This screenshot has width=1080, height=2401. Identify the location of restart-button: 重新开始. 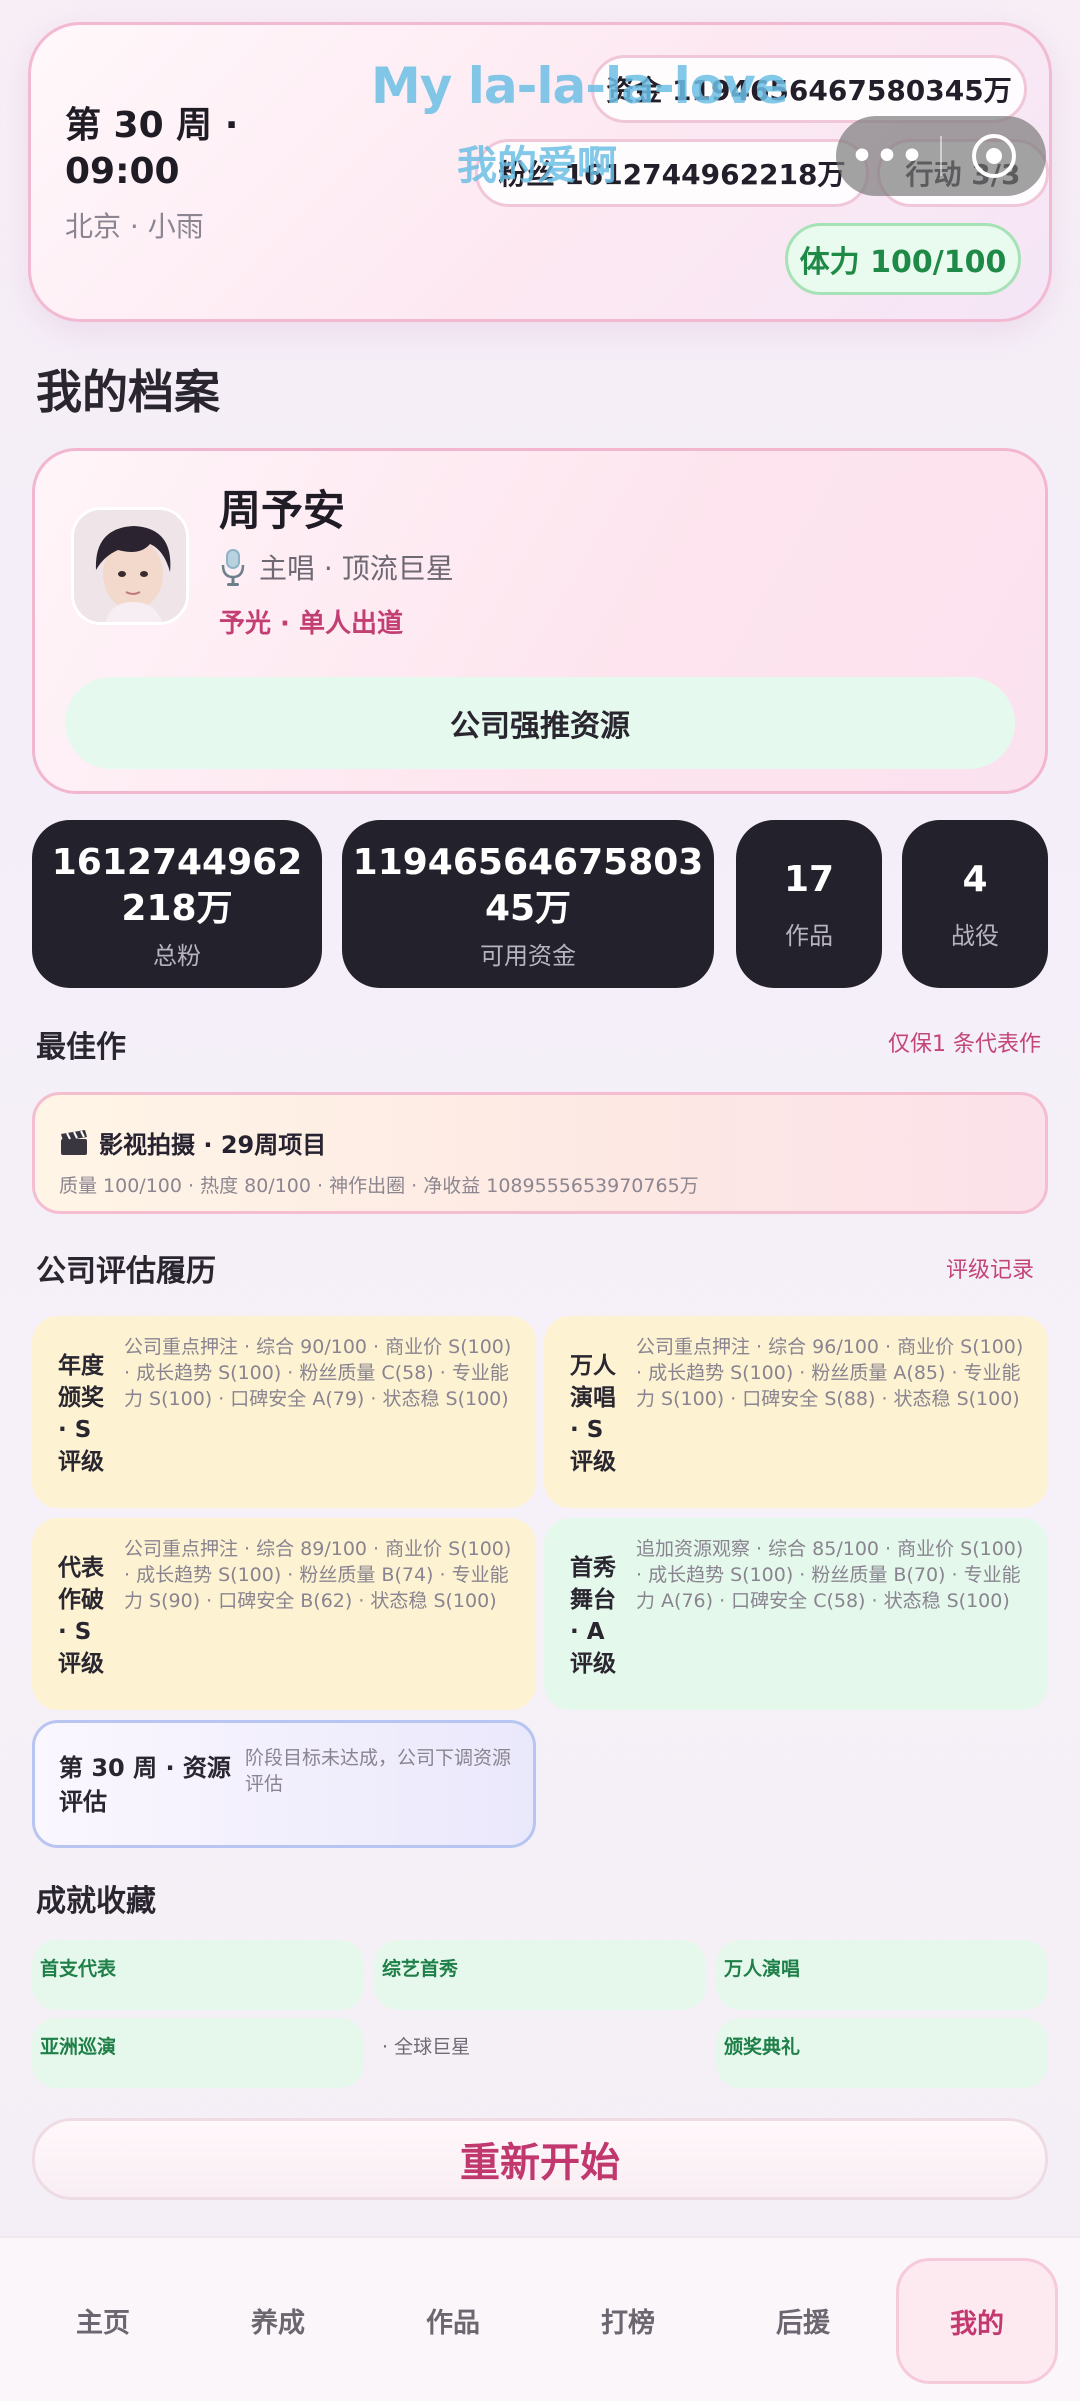
(540, 2159).